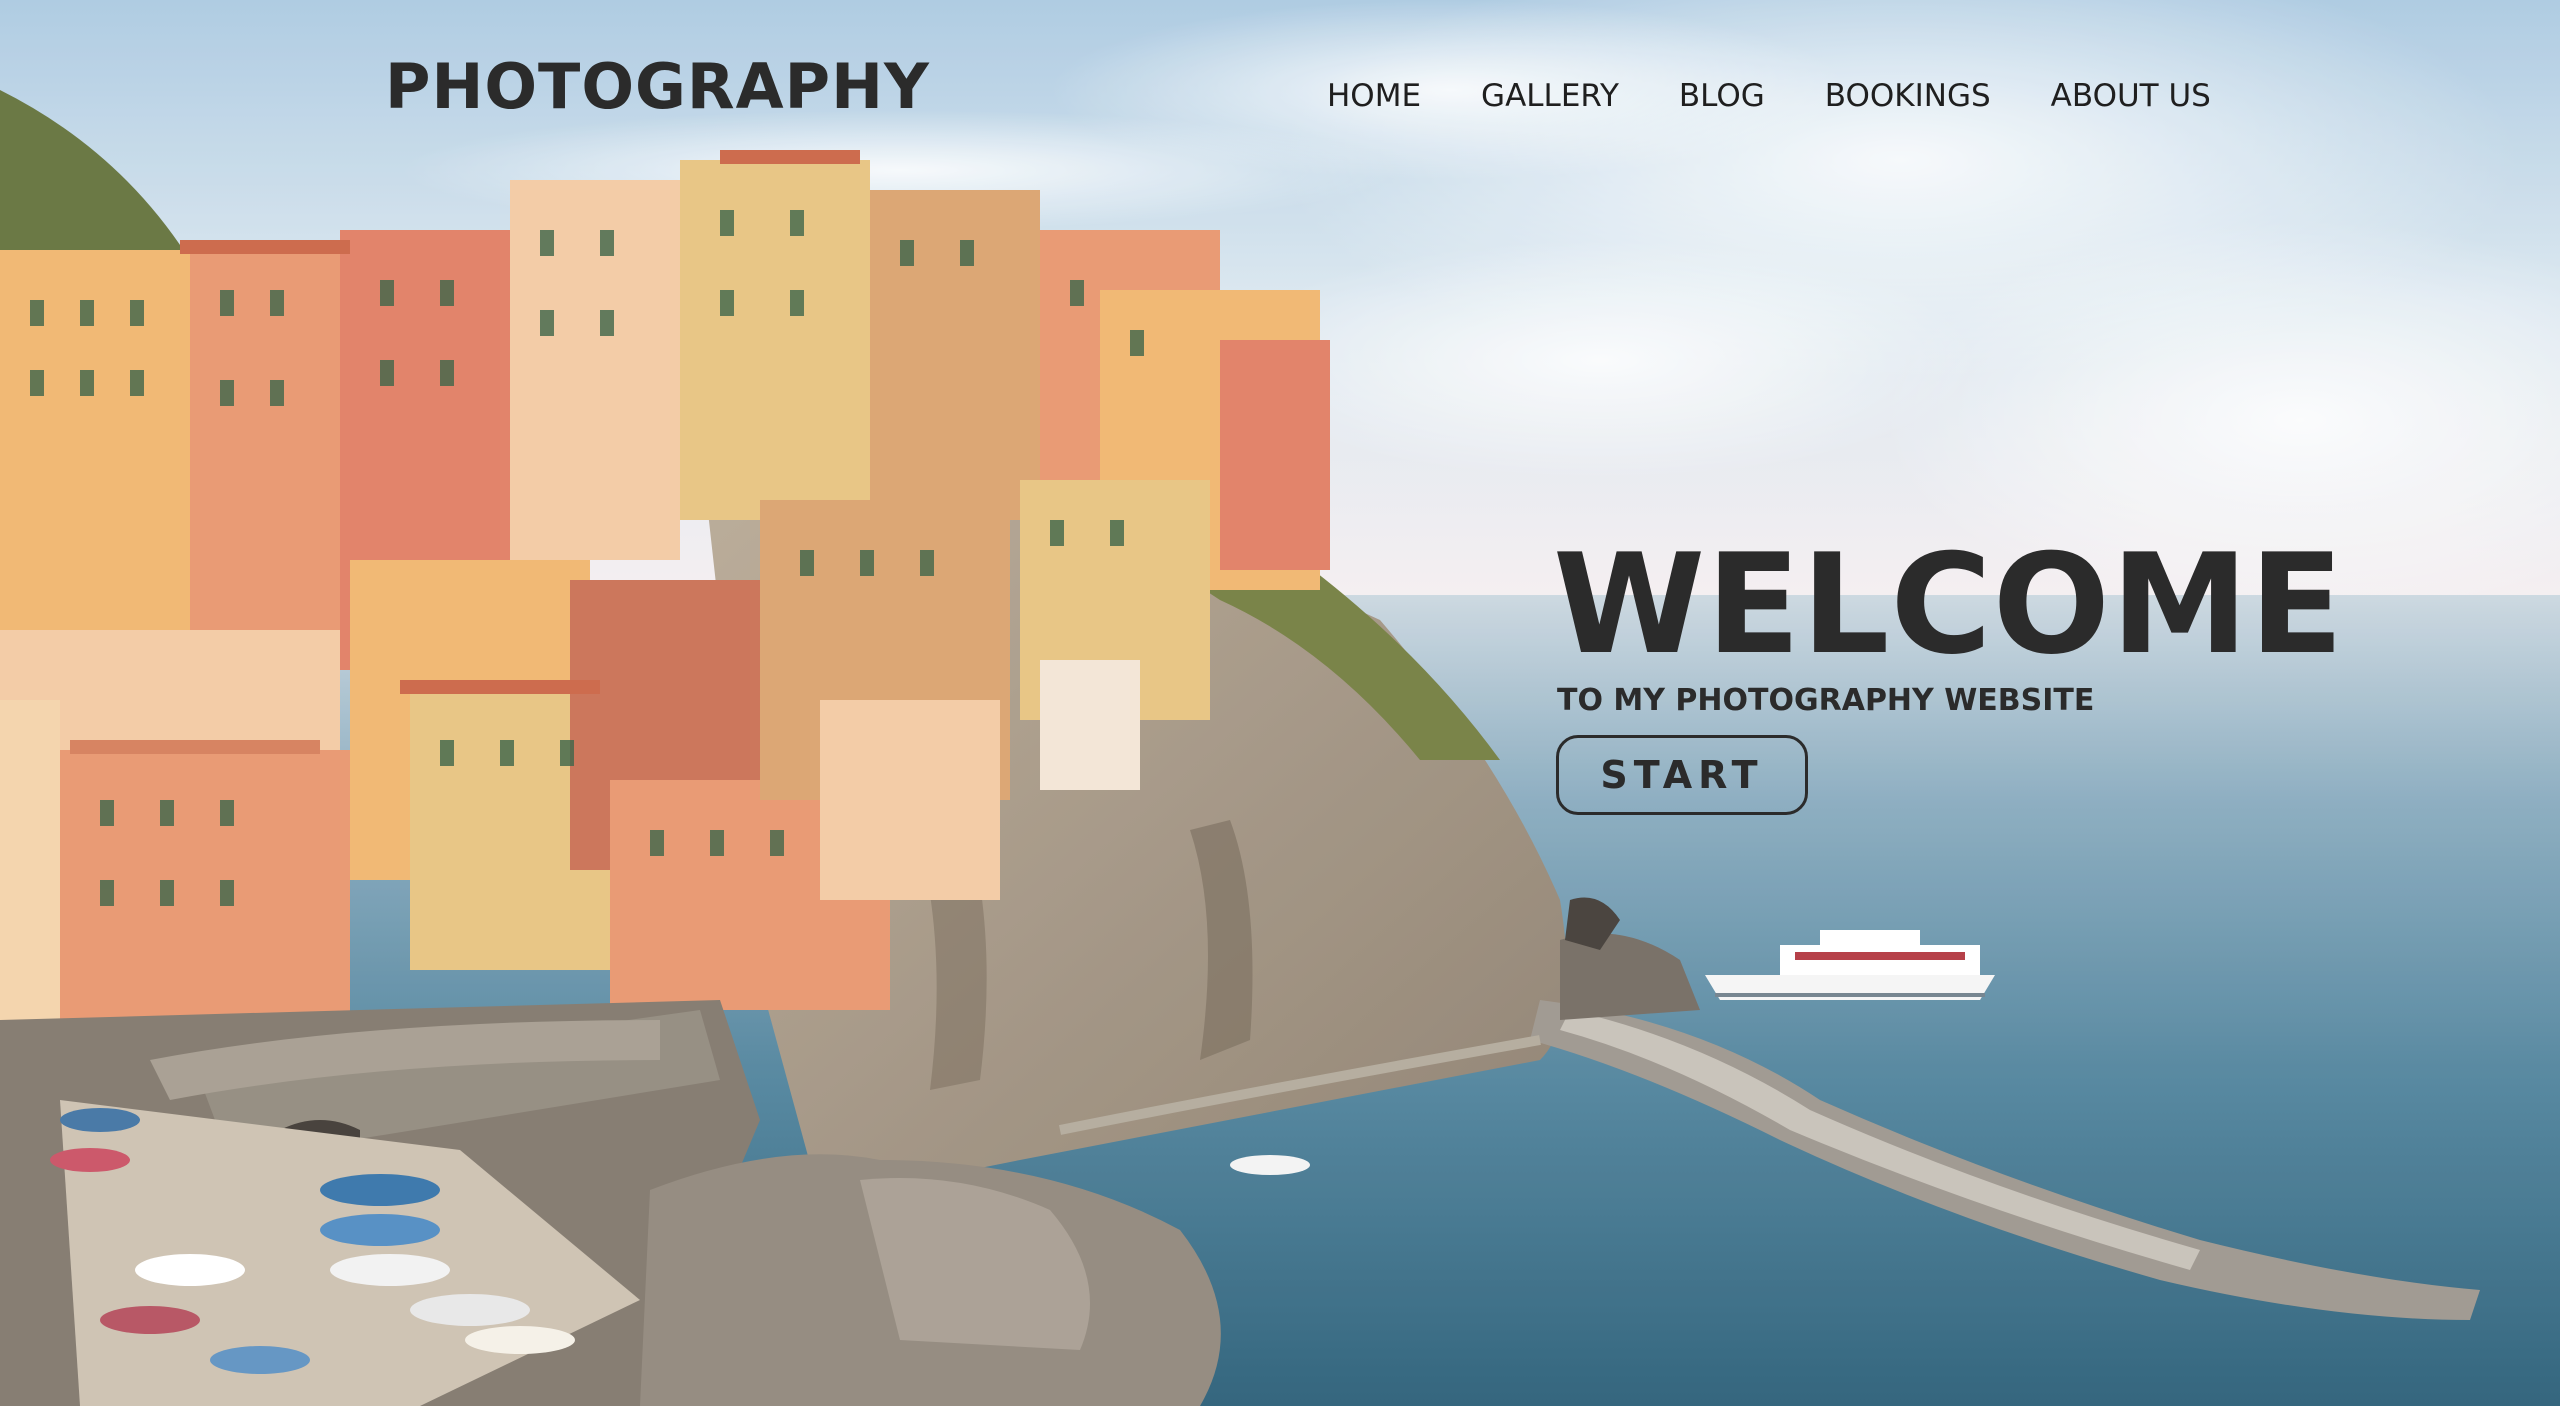 This screenshot has width=2560, height=1406. I want to click on nav-gallery-link: GALLERY, so click(1550, 96).